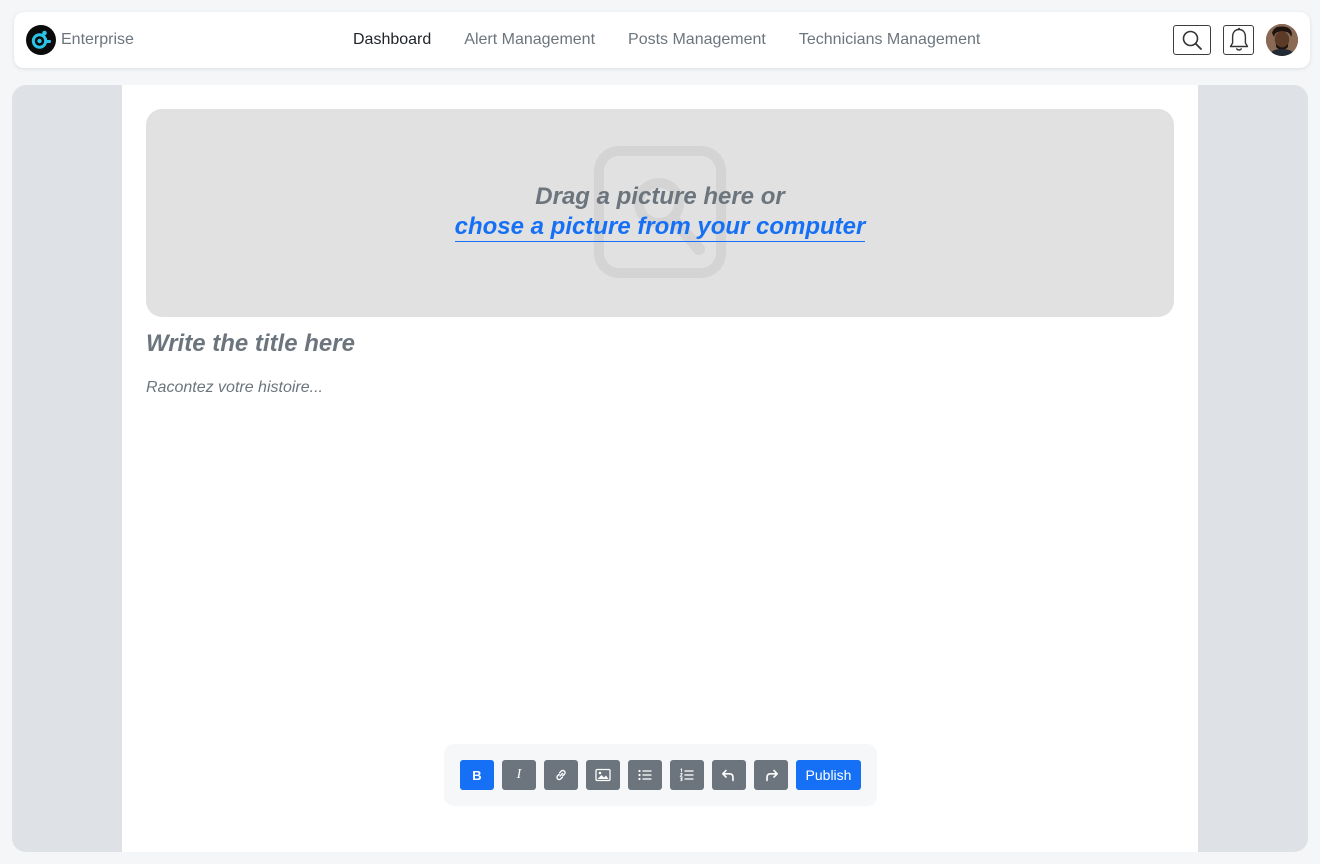 This screenshot has width=1320, height=864. I want to click on numbered-list-button, so click(687, 775).